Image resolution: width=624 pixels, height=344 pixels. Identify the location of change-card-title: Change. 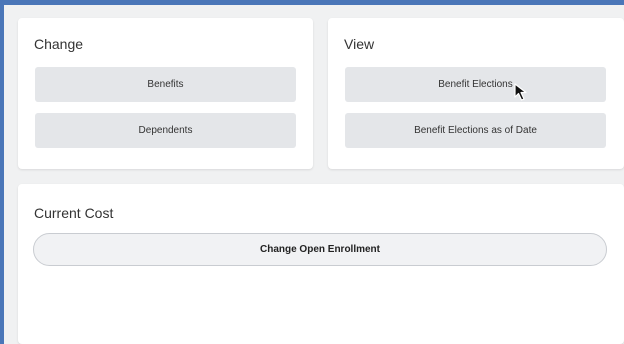
(59, 44).